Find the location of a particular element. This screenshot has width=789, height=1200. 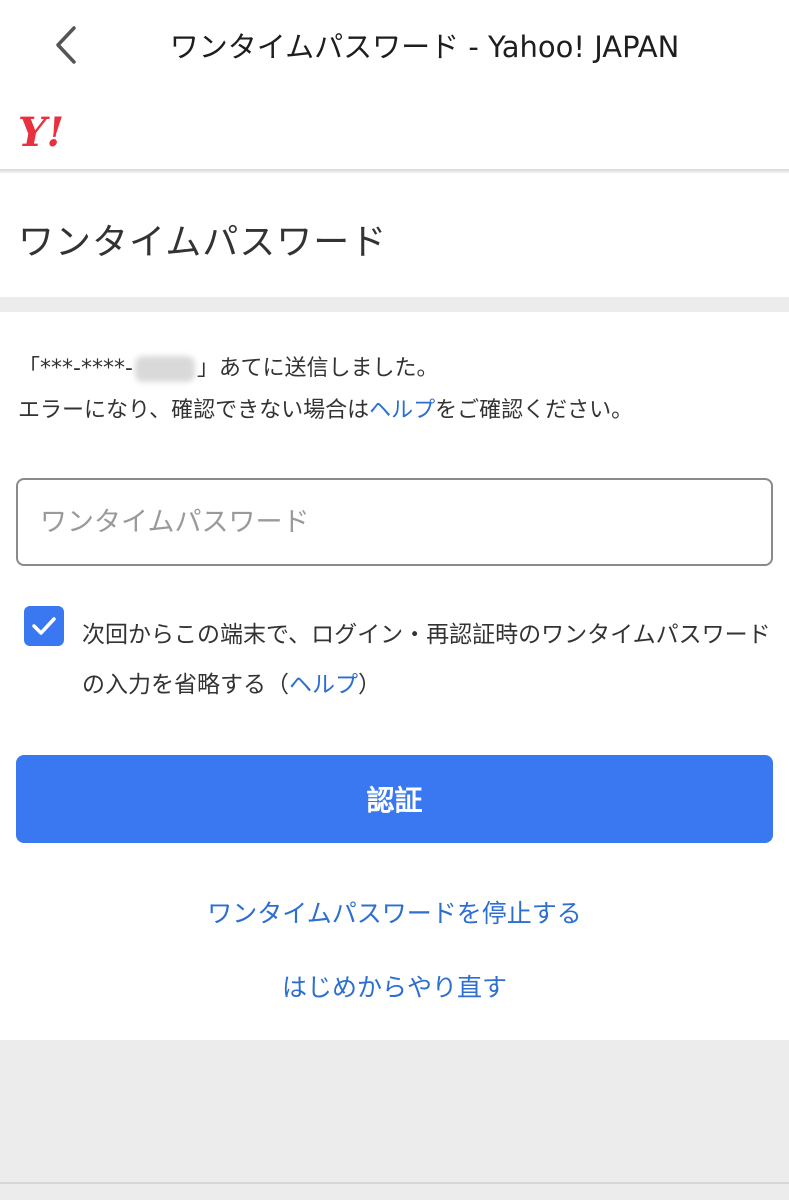

section-divider is located at coordinates (394, 304).